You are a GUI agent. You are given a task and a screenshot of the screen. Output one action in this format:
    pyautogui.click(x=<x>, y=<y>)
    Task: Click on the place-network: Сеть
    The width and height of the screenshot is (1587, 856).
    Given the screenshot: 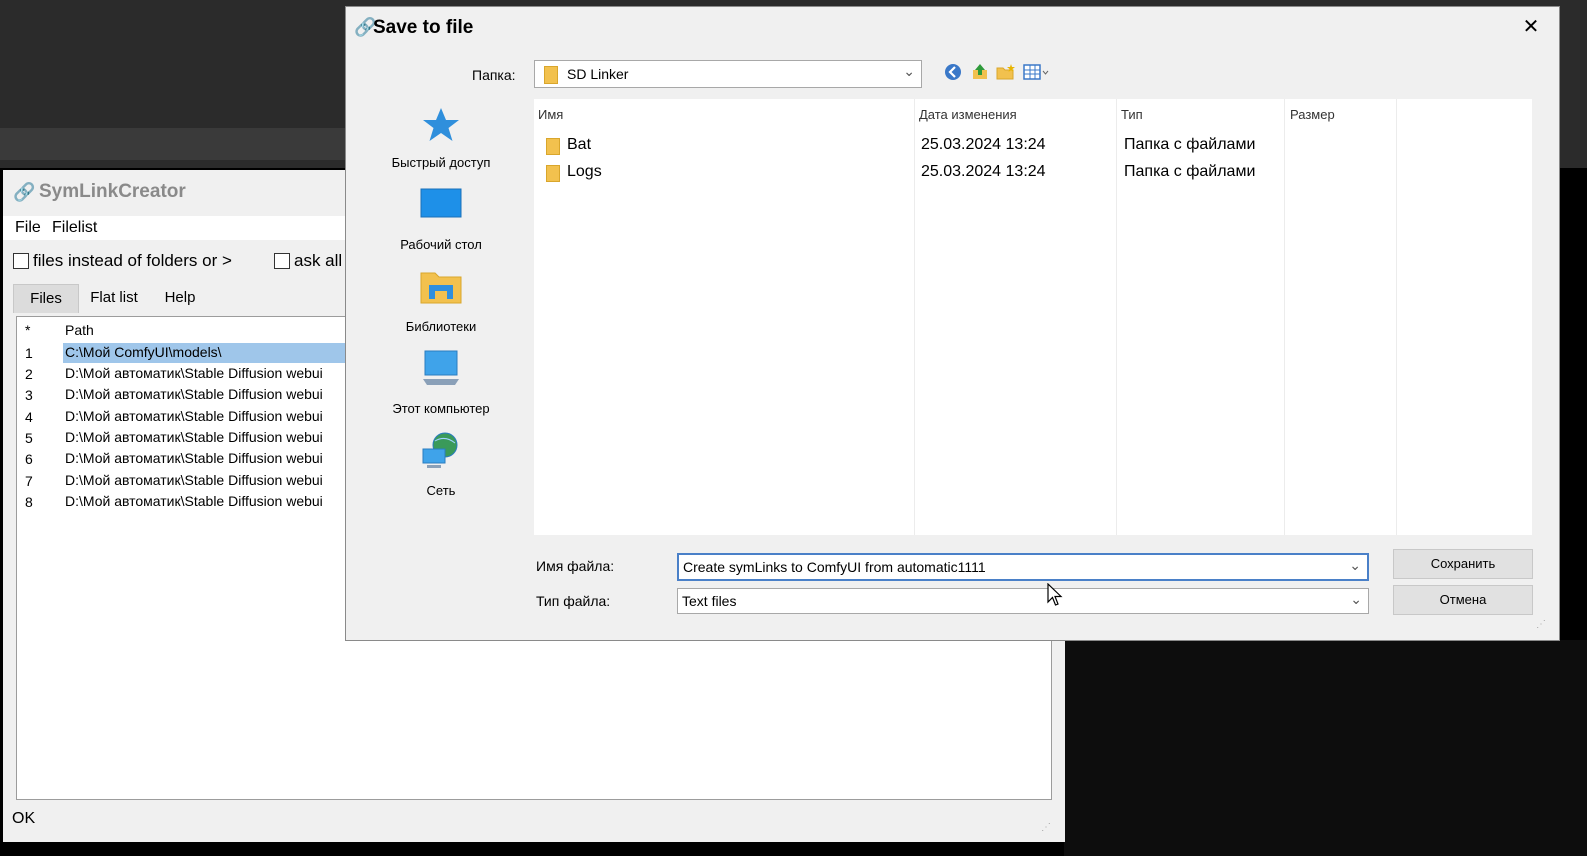 What is the action you would take?
    pyautogui.click(x=441, y=464)
    